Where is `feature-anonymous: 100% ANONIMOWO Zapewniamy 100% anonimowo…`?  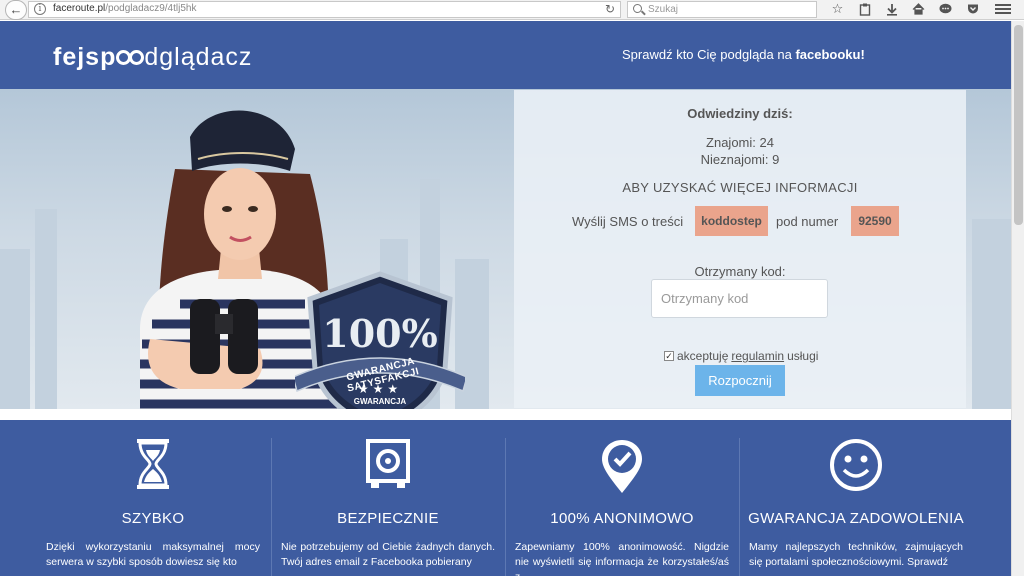 feature-anonymous: 100% ANONIMOWO Zapewniamy 100% anonimowo… is located at coordinates (622, 498).